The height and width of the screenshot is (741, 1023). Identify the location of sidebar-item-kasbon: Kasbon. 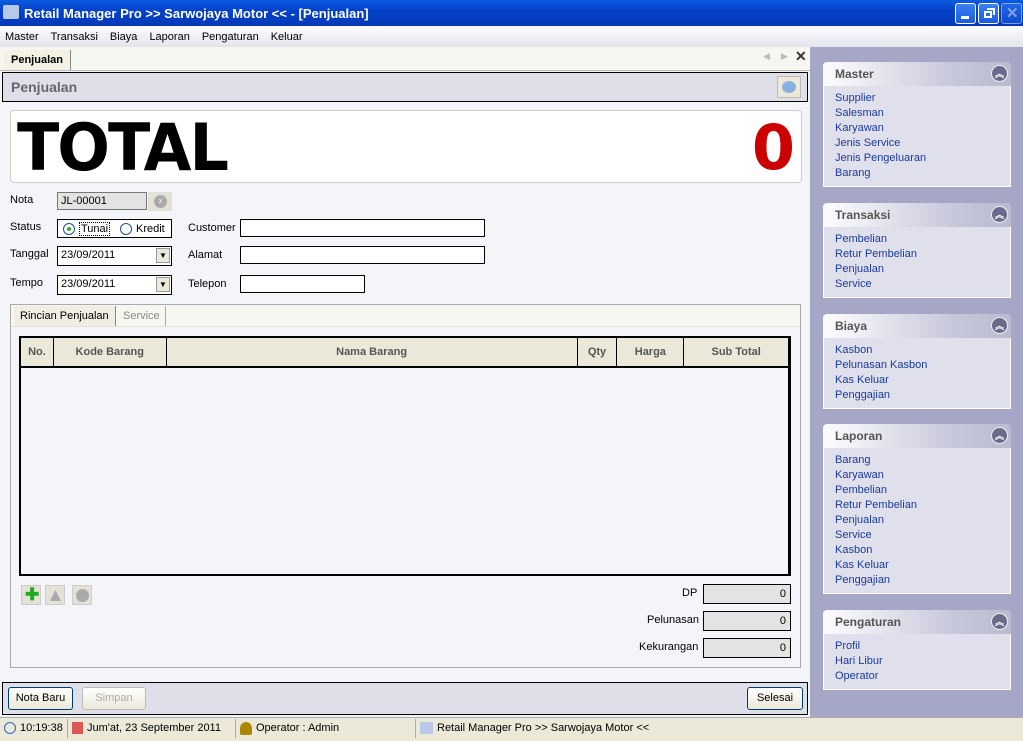
(917, 350).